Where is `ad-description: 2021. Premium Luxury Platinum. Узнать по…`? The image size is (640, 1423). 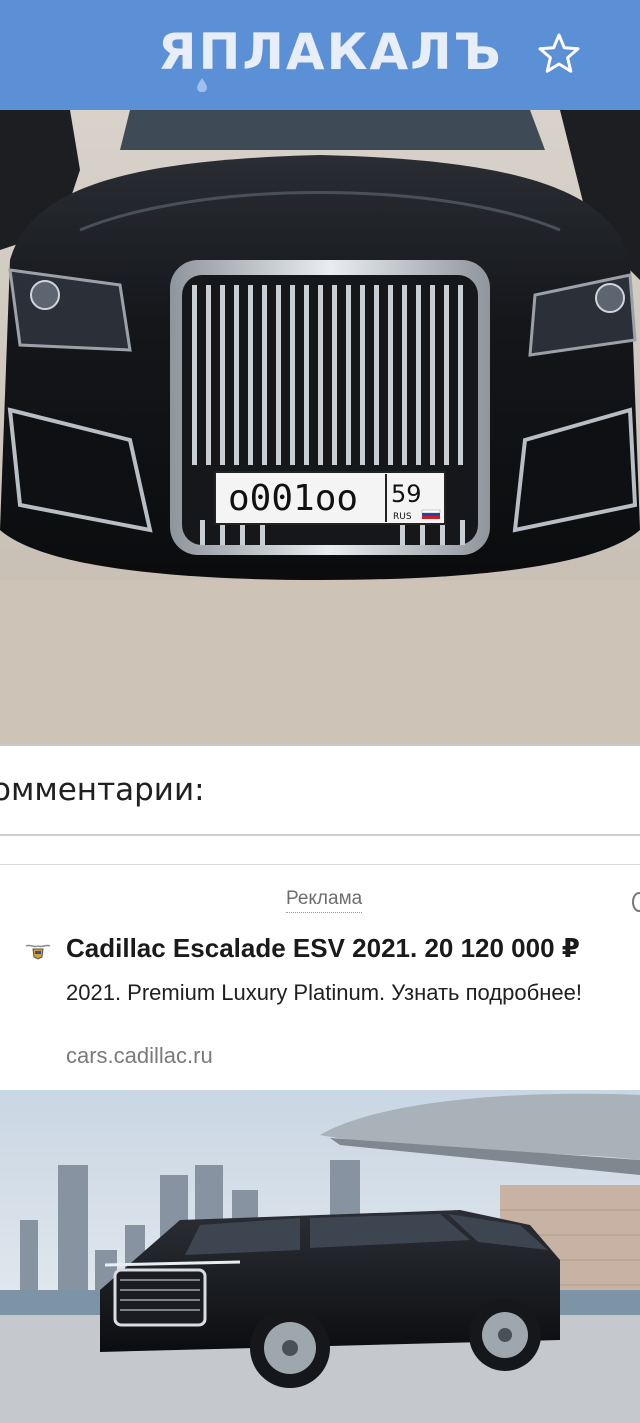
ad-description: 2021. Premium Luxury Platinum. Узнать по… is located at coordinates (326, 992).